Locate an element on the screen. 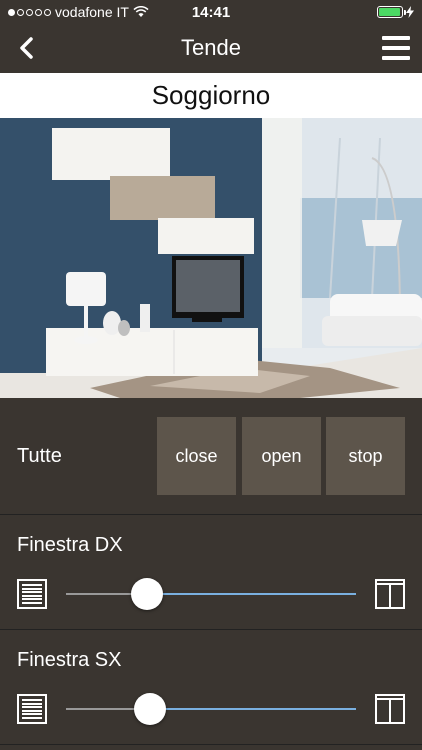 Image resolution: width=422 pixels, height=750 pixels. charging-icon is located at coordinates (410, 12).